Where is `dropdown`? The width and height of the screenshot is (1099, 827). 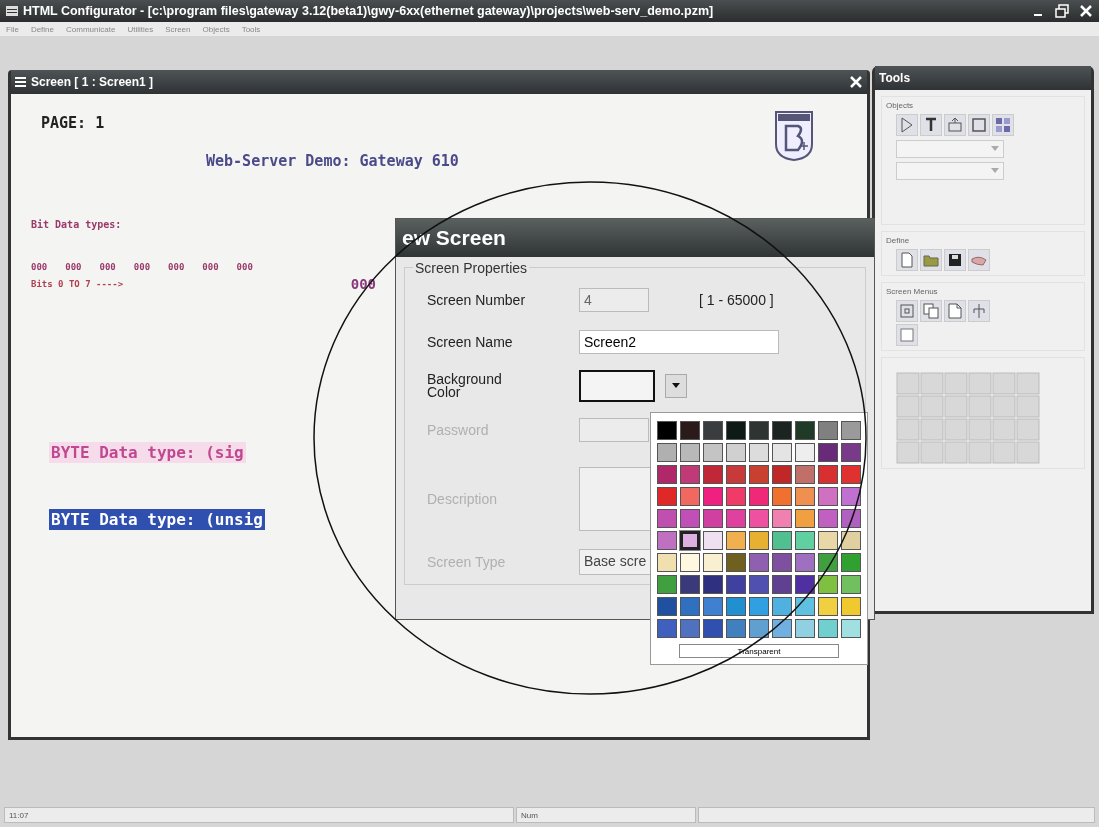 dropdown is located at coordinates (950, 171).